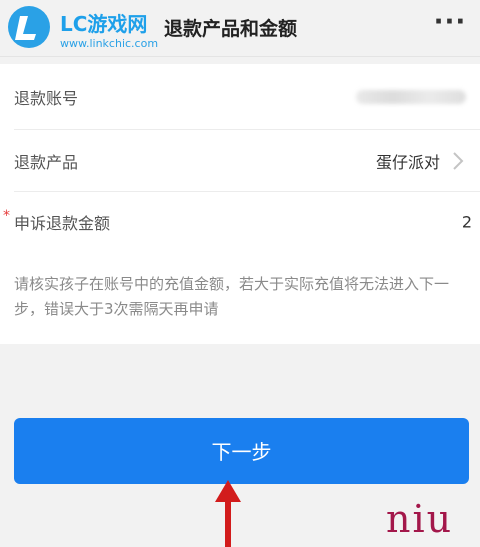 This screenshot has width=480, height=547. I want to click on required-mark: *, so click(6, 216).